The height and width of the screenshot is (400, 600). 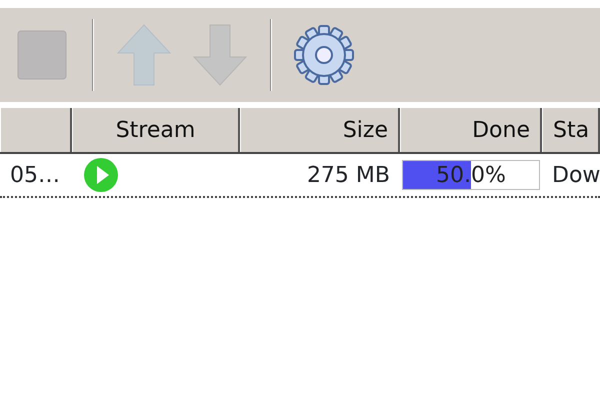 What do you see at coordinates (320, 130) in the screenshot?
I see `column-header: Size` at bounding box center [320, 130].